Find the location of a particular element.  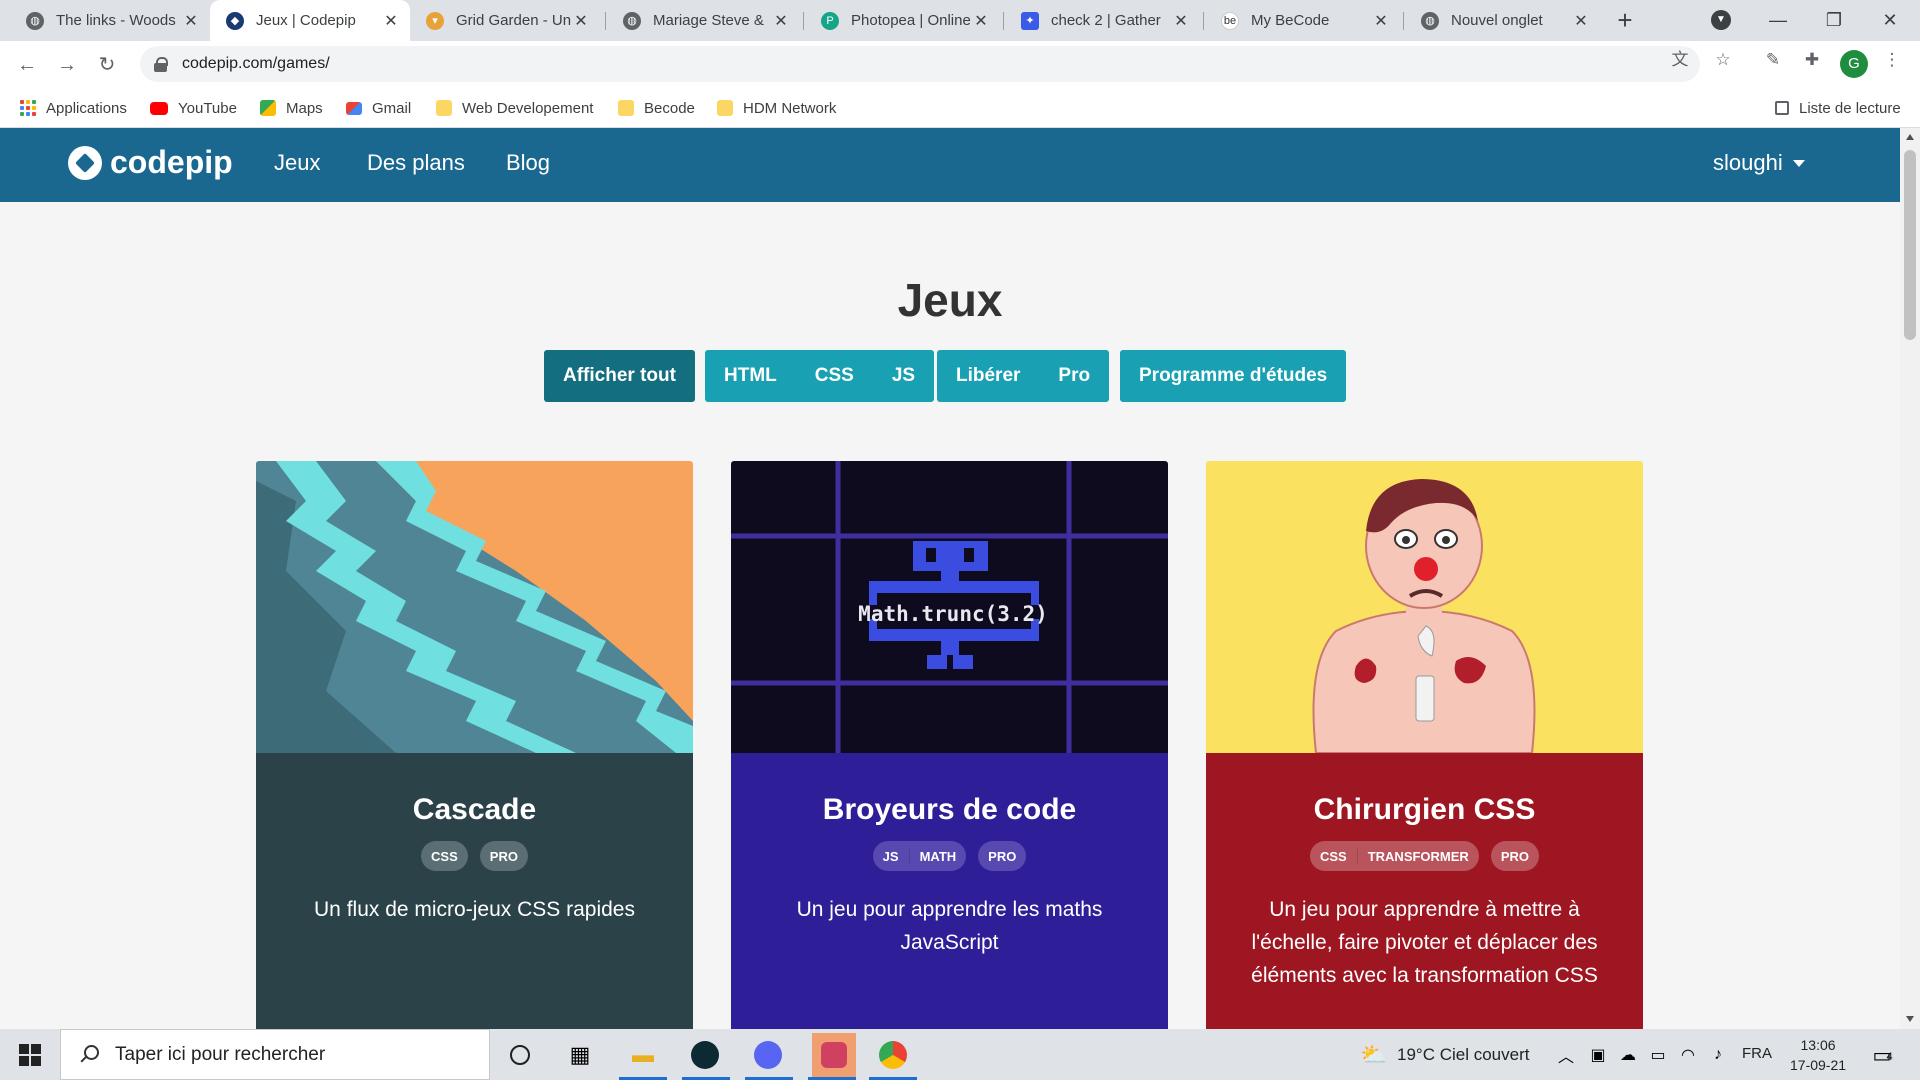

bookmark-web-developement: Web Developement is located at coordinates (514, 108).